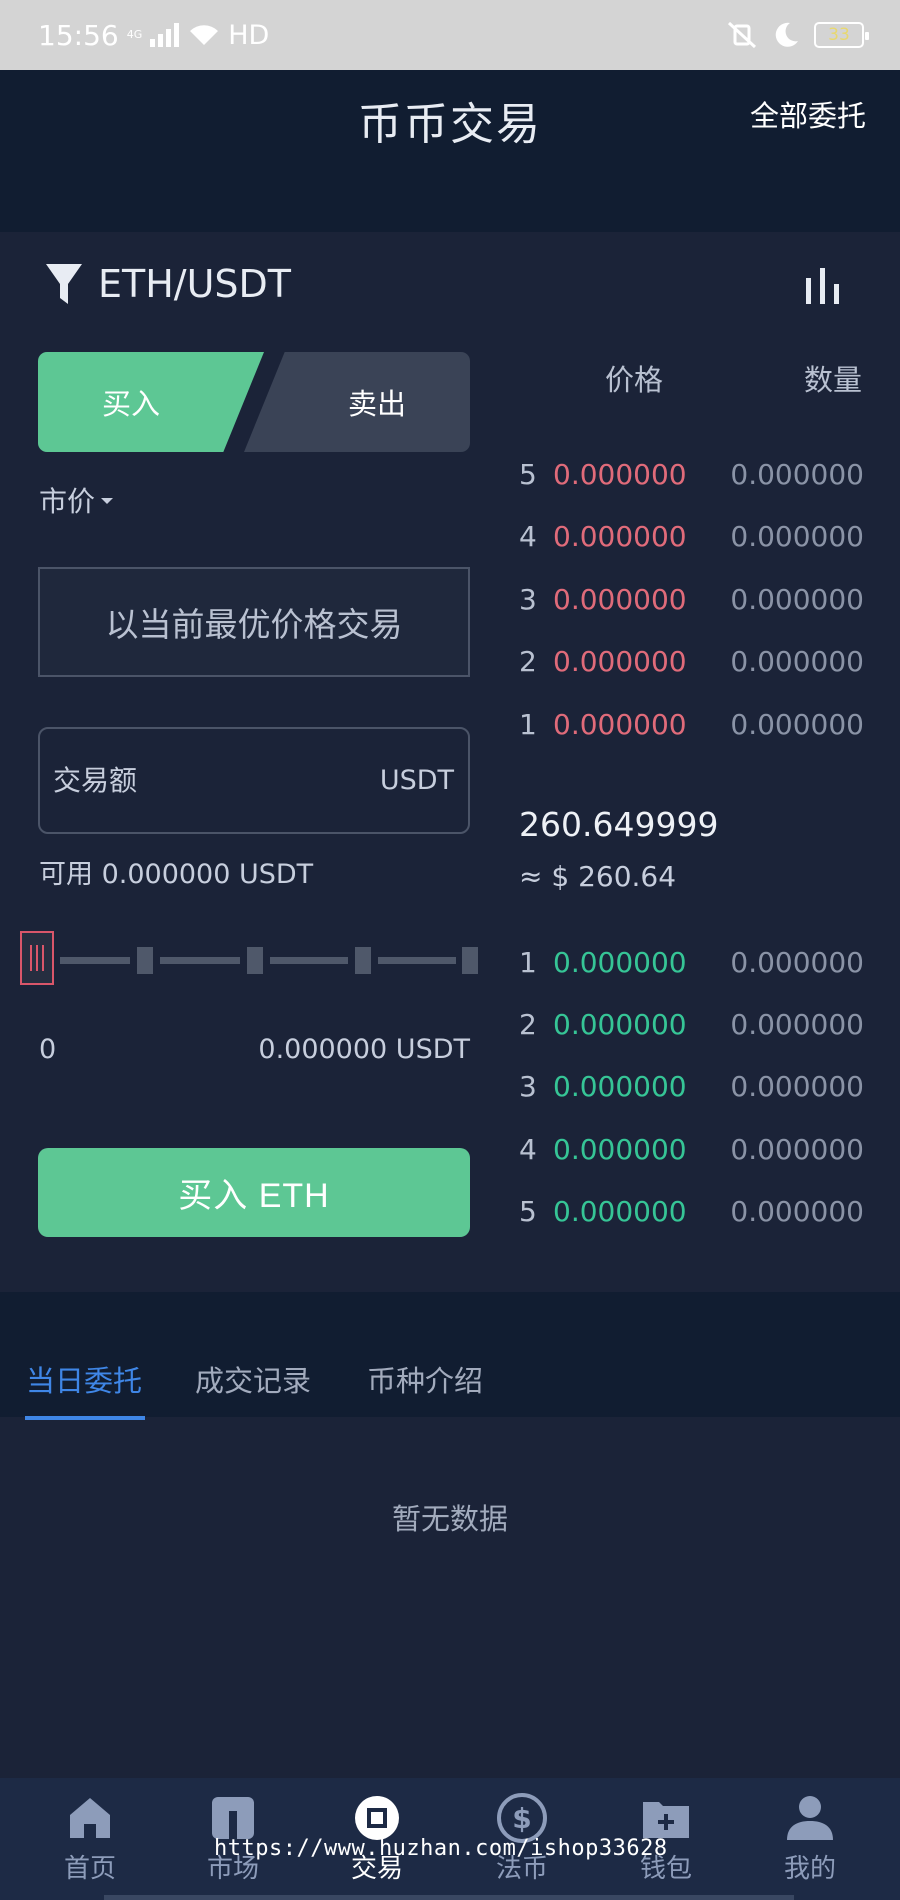 The image size is (900, 1900). What do you see at coordinates (78, 35) in the screenshot?
I see `status-time: 15:56` at bounding box center [78, 35].